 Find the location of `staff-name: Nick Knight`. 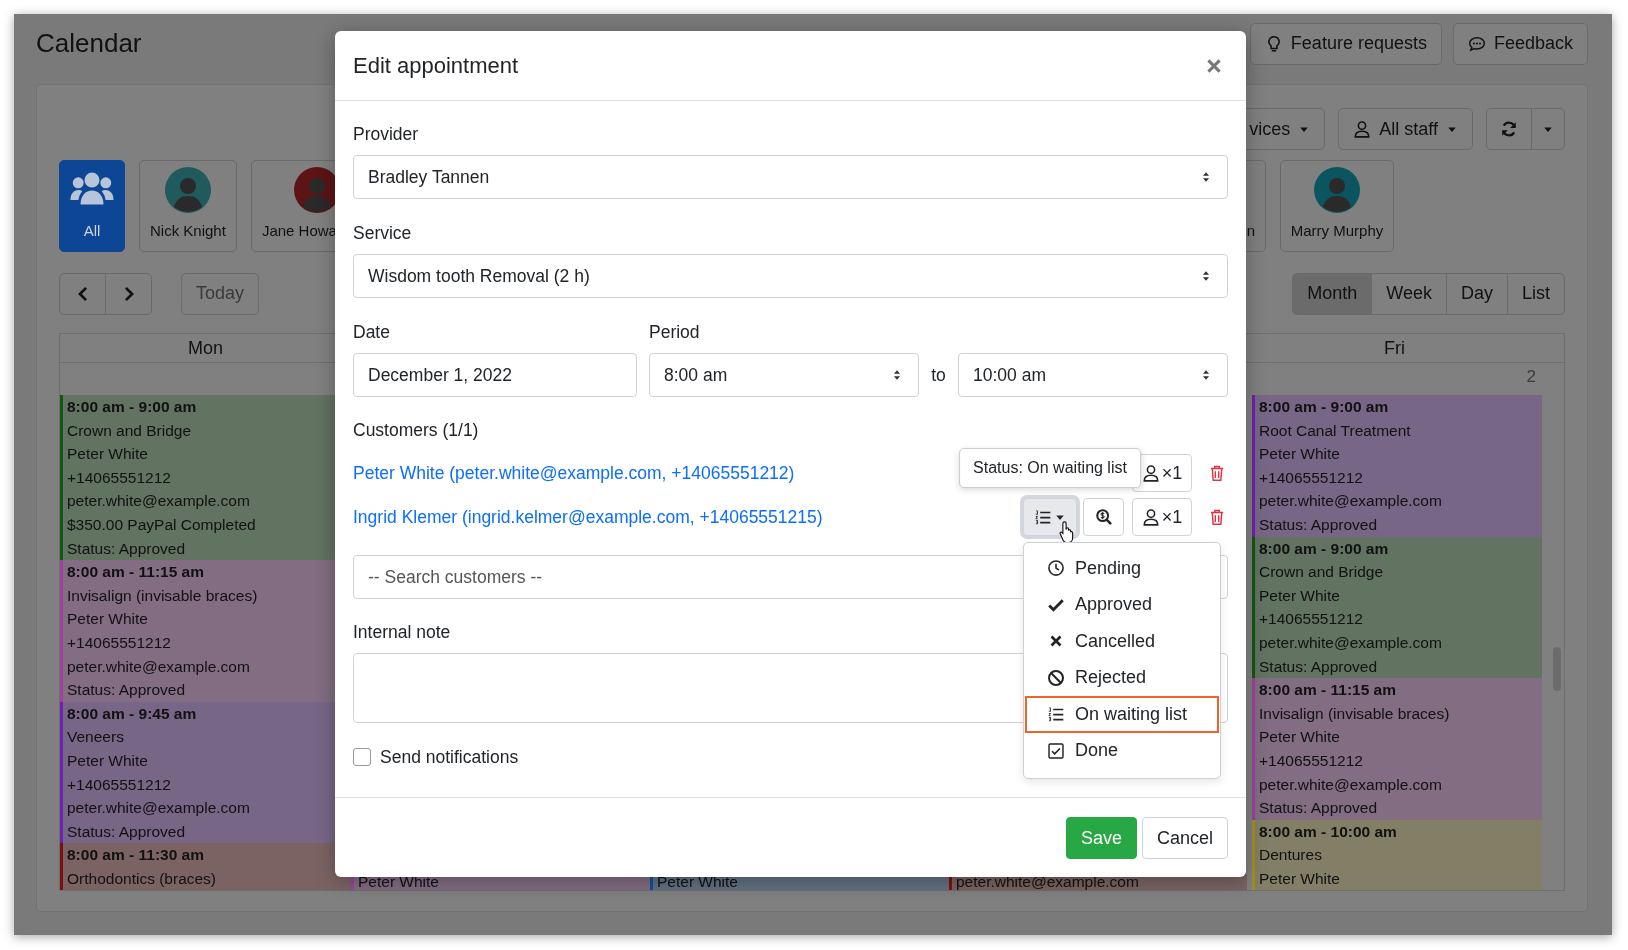

staff-name: Nick Knight is located at coordinates (188, 230).